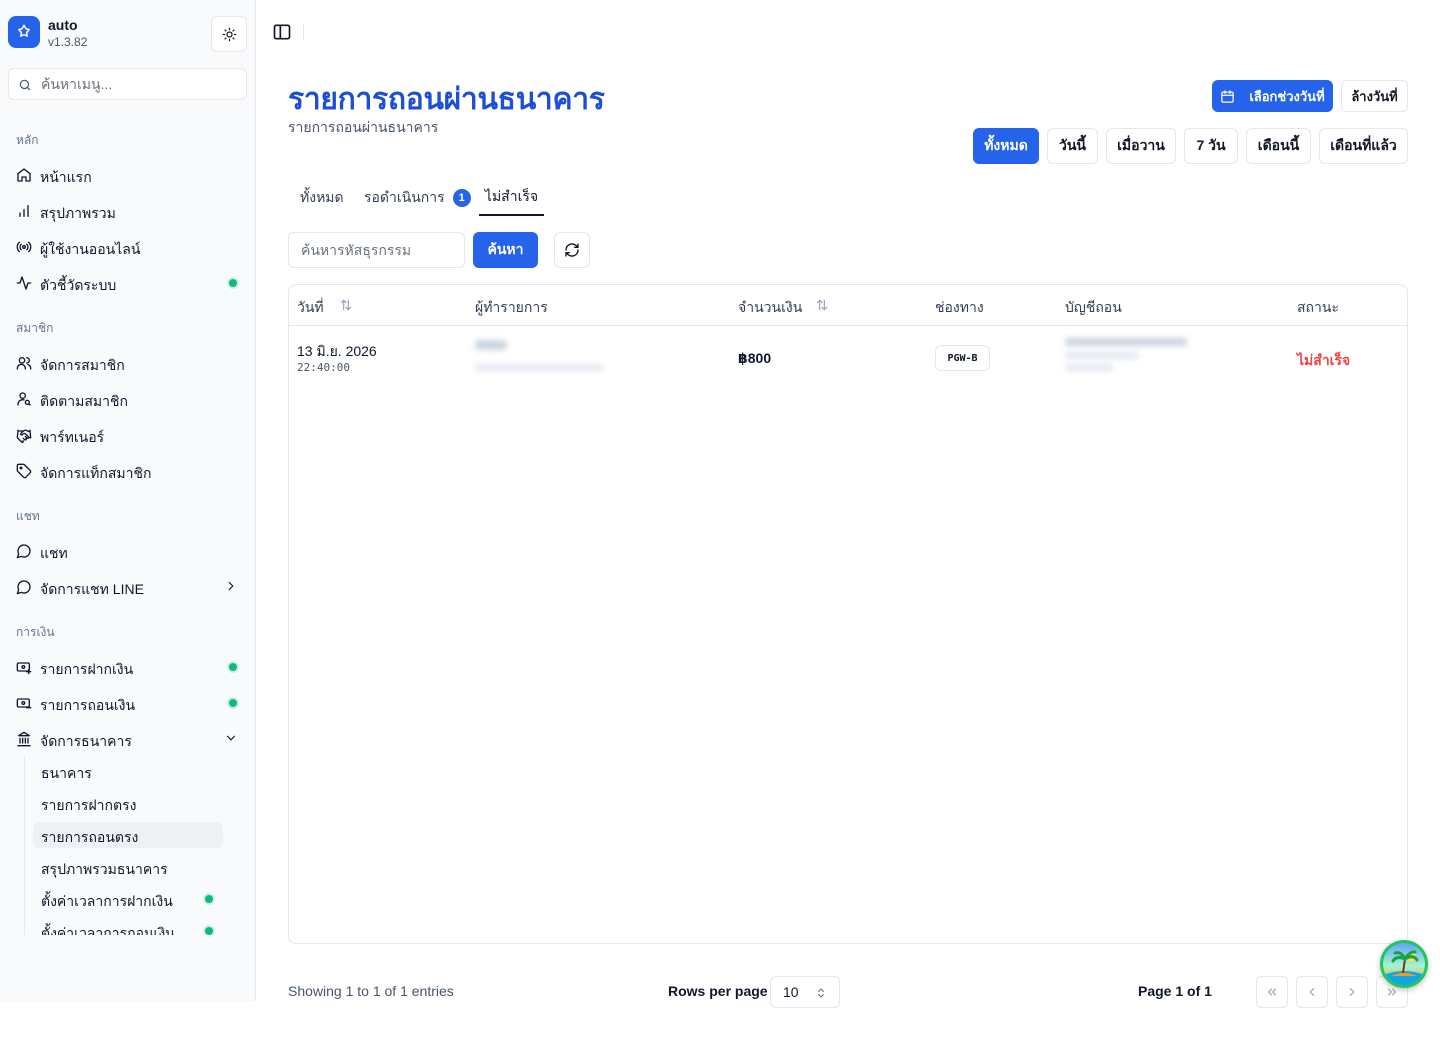  I want to click on range-today-button: วันนี้, so click(1072, 146).